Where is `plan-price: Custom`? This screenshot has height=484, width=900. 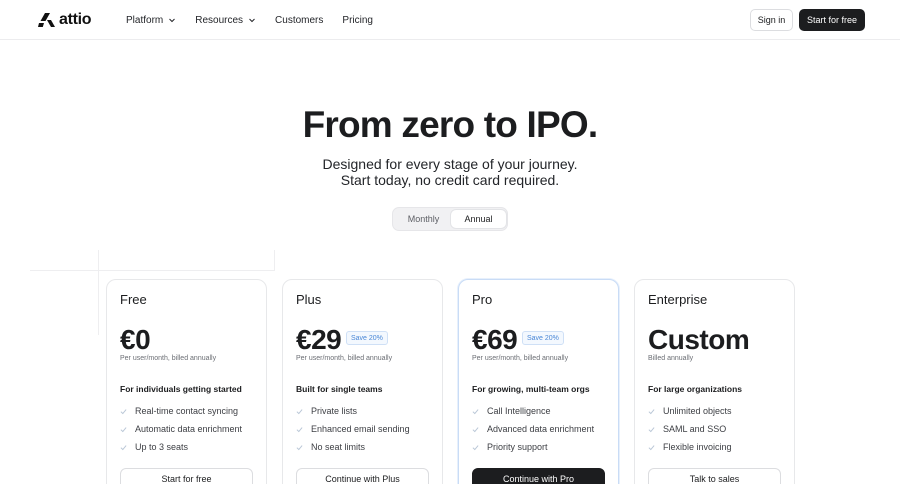
plan-price: Custom is located at coordinates (699, 339).